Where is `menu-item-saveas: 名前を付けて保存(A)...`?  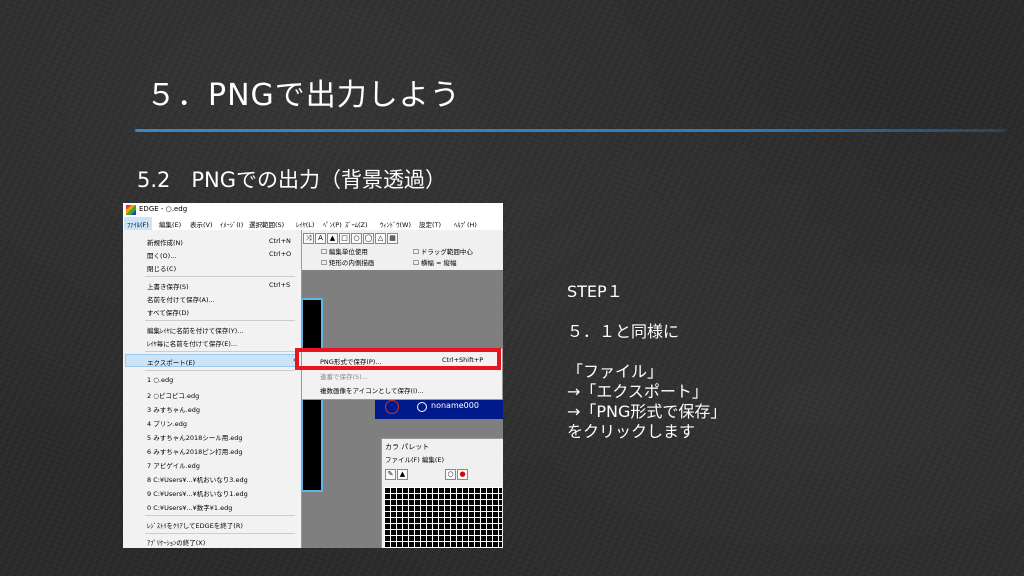
menu-item-saveas: 名前を付けて保存(A)... is located at coordinates (181, 299).